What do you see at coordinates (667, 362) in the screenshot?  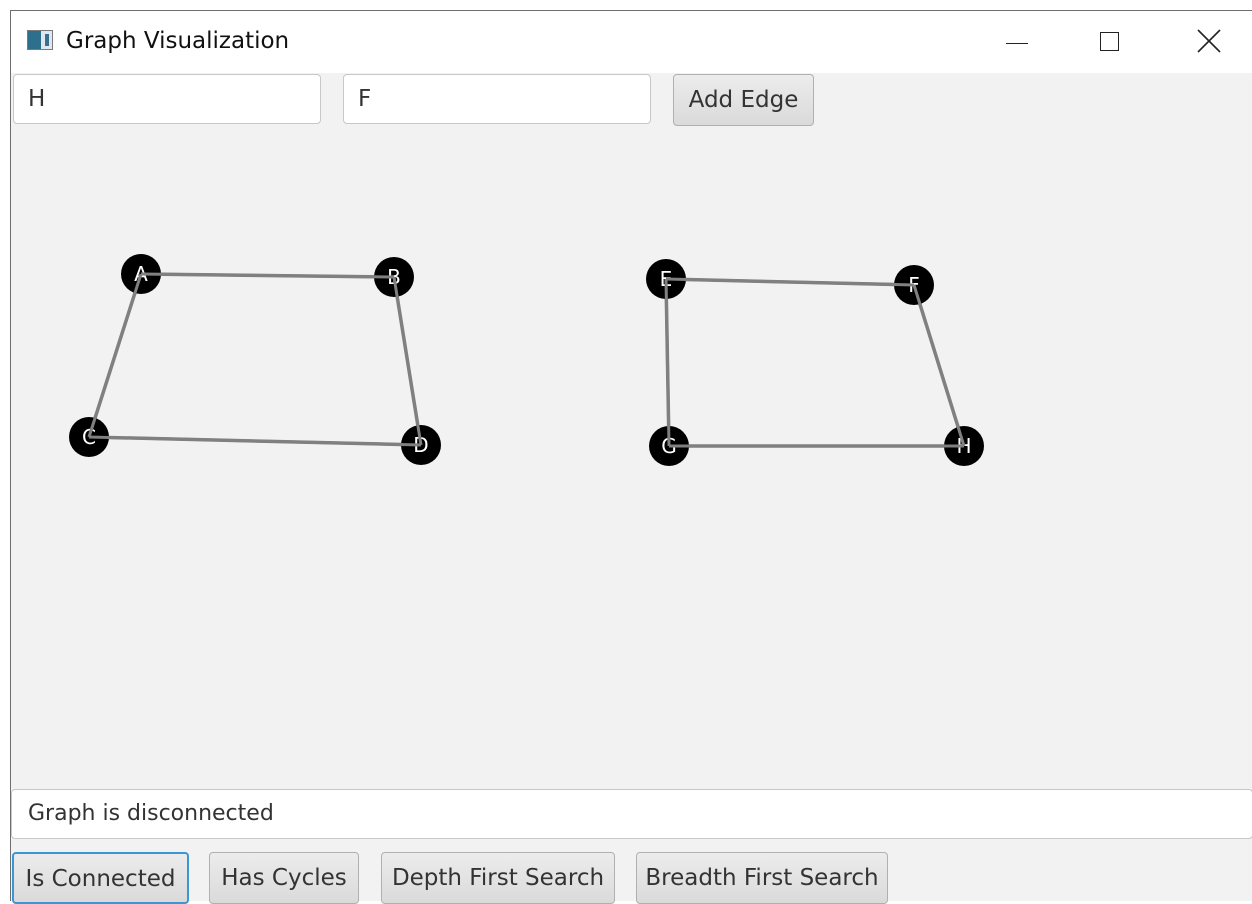 I see `edge-overlay-E-G` at bounding box center [667, 362].